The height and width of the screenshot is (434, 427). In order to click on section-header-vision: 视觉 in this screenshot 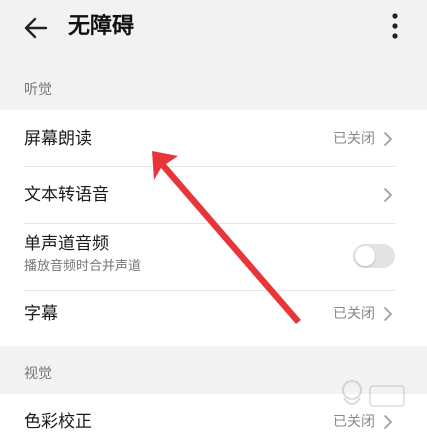, I will do `click(38, 374)`.